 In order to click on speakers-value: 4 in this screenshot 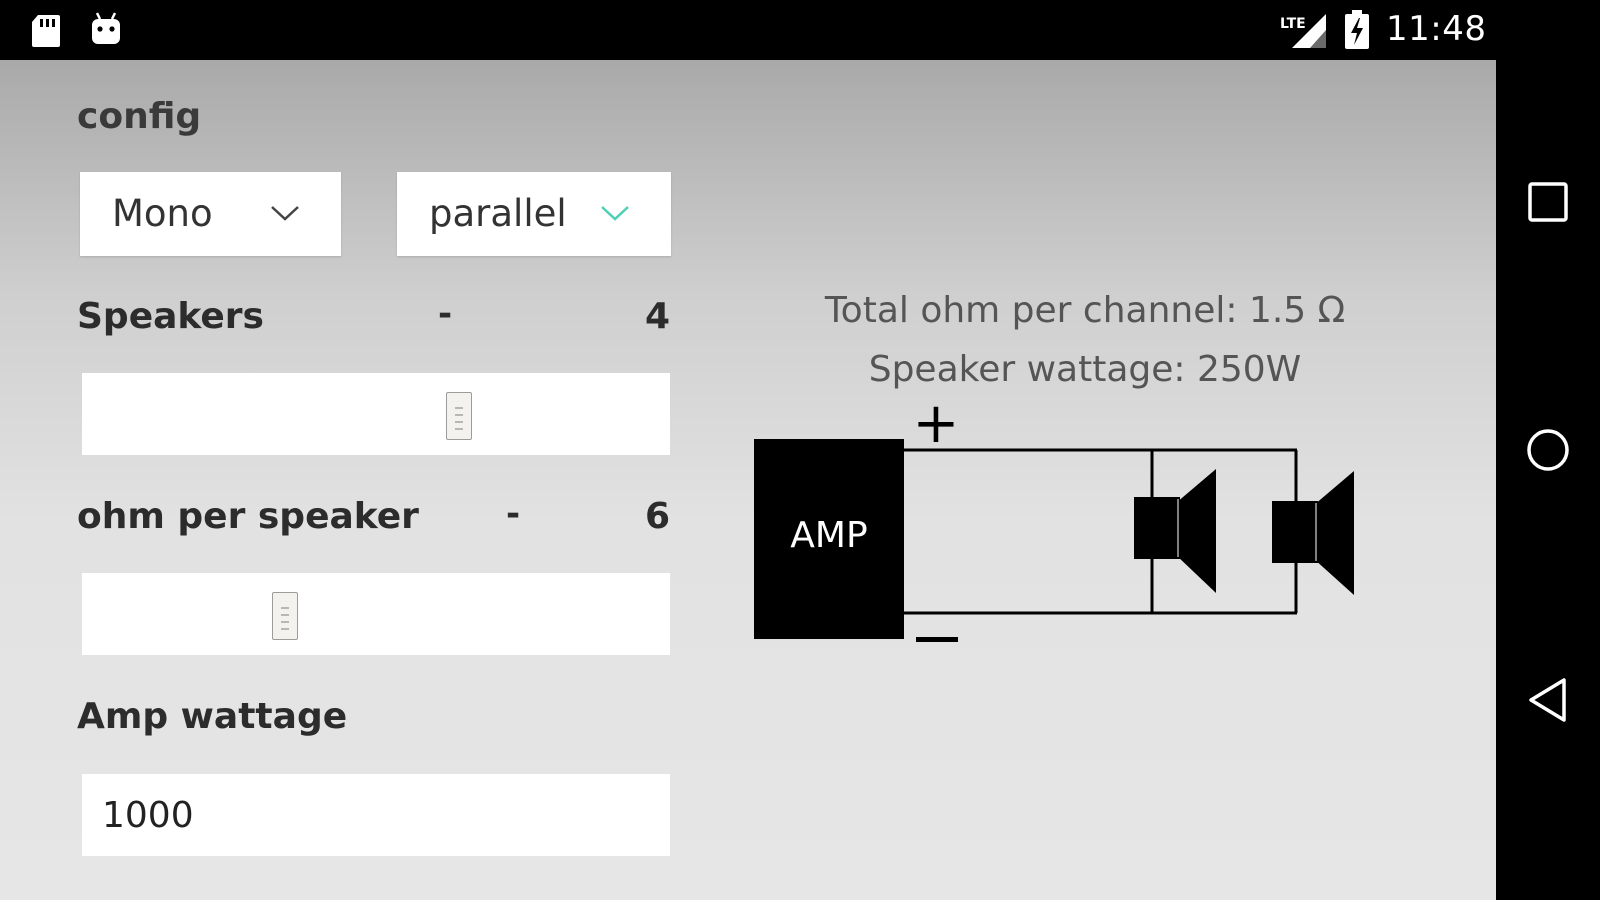, I will do `click(657, 316)`.